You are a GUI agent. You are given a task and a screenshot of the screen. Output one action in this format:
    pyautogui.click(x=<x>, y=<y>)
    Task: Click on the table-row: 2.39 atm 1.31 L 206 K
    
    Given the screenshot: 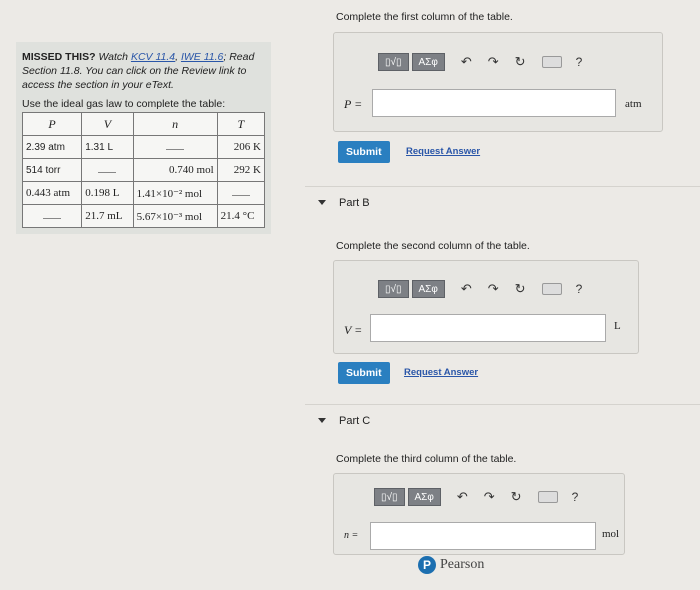 What is the action you would take?
    pyautogui.click(x=143, y=147)
    